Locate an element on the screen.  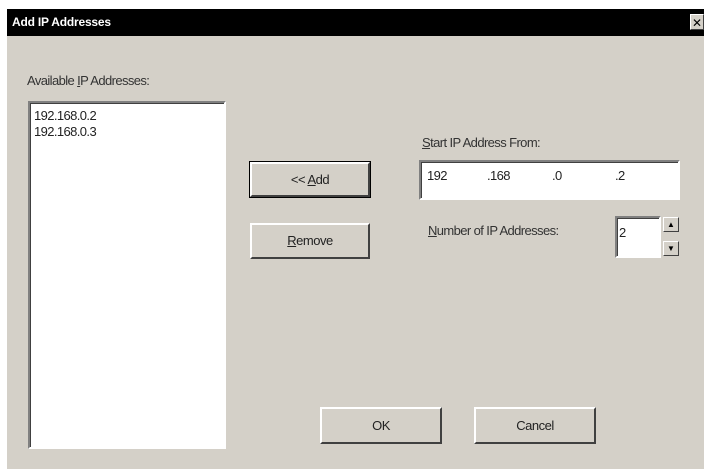
ip-count-field: 2 is located at coordinates (638, 237).